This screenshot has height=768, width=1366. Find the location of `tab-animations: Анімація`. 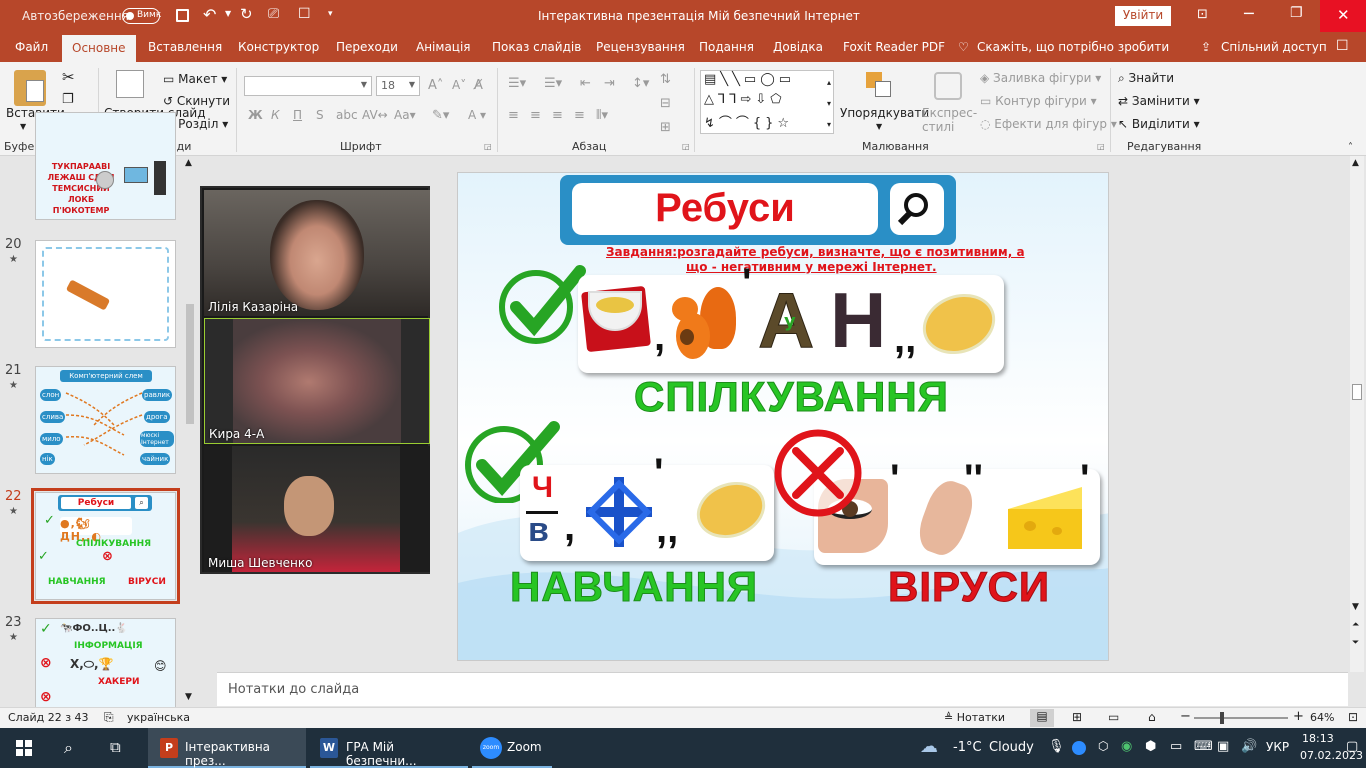

tab-animations: Анімація is located at coordinates (443, 47).